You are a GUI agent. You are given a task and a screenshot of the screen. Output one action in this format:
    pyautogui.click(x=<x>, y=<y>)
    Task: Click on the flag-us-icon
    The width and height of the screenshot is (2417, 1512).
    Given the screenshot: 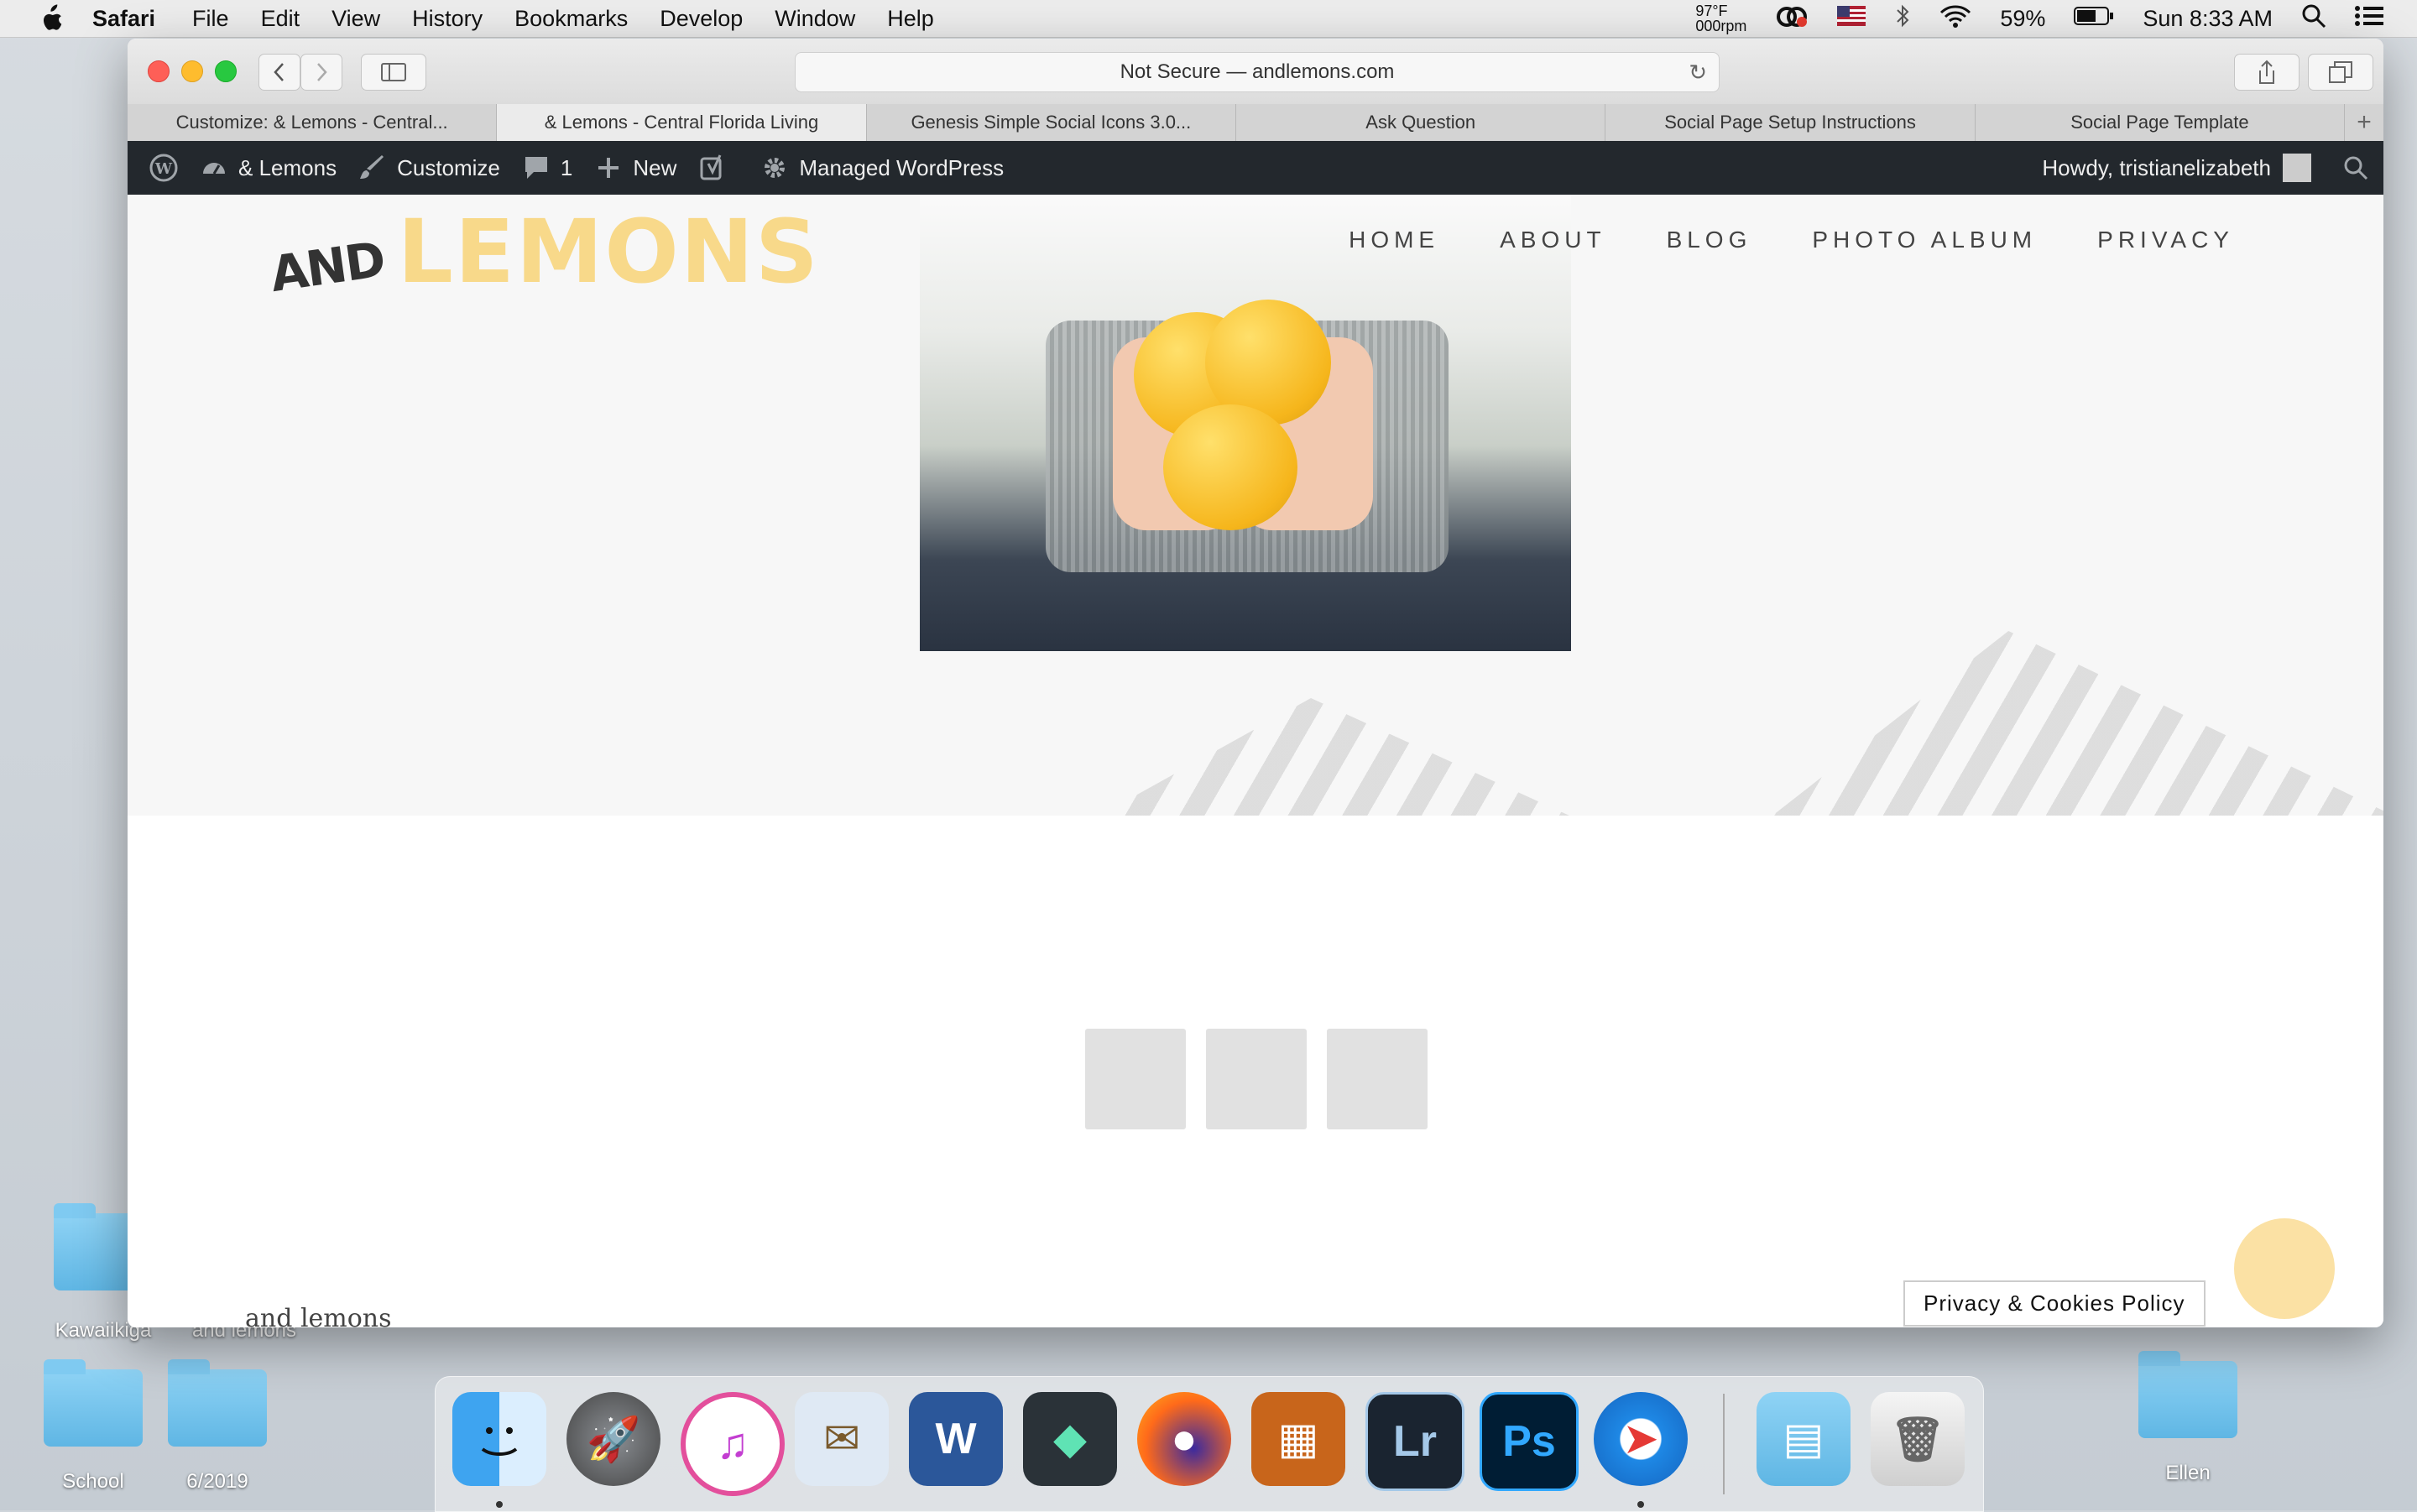 What is the action you would take?
    pyautogui.click(x=1851, y=18)
    